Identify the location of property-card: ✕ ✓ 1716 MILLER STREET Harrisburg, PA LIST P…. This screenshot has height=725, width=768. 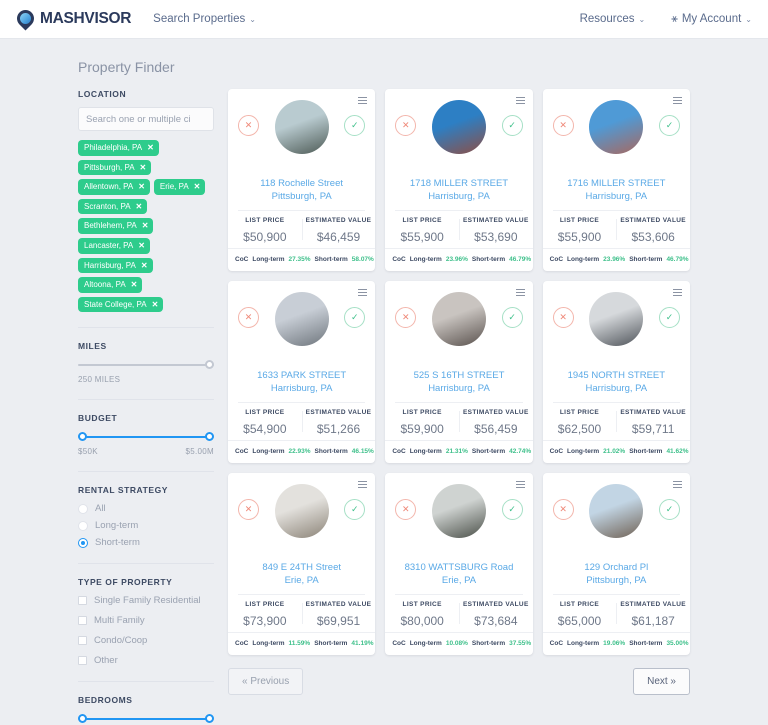
(616, 180).